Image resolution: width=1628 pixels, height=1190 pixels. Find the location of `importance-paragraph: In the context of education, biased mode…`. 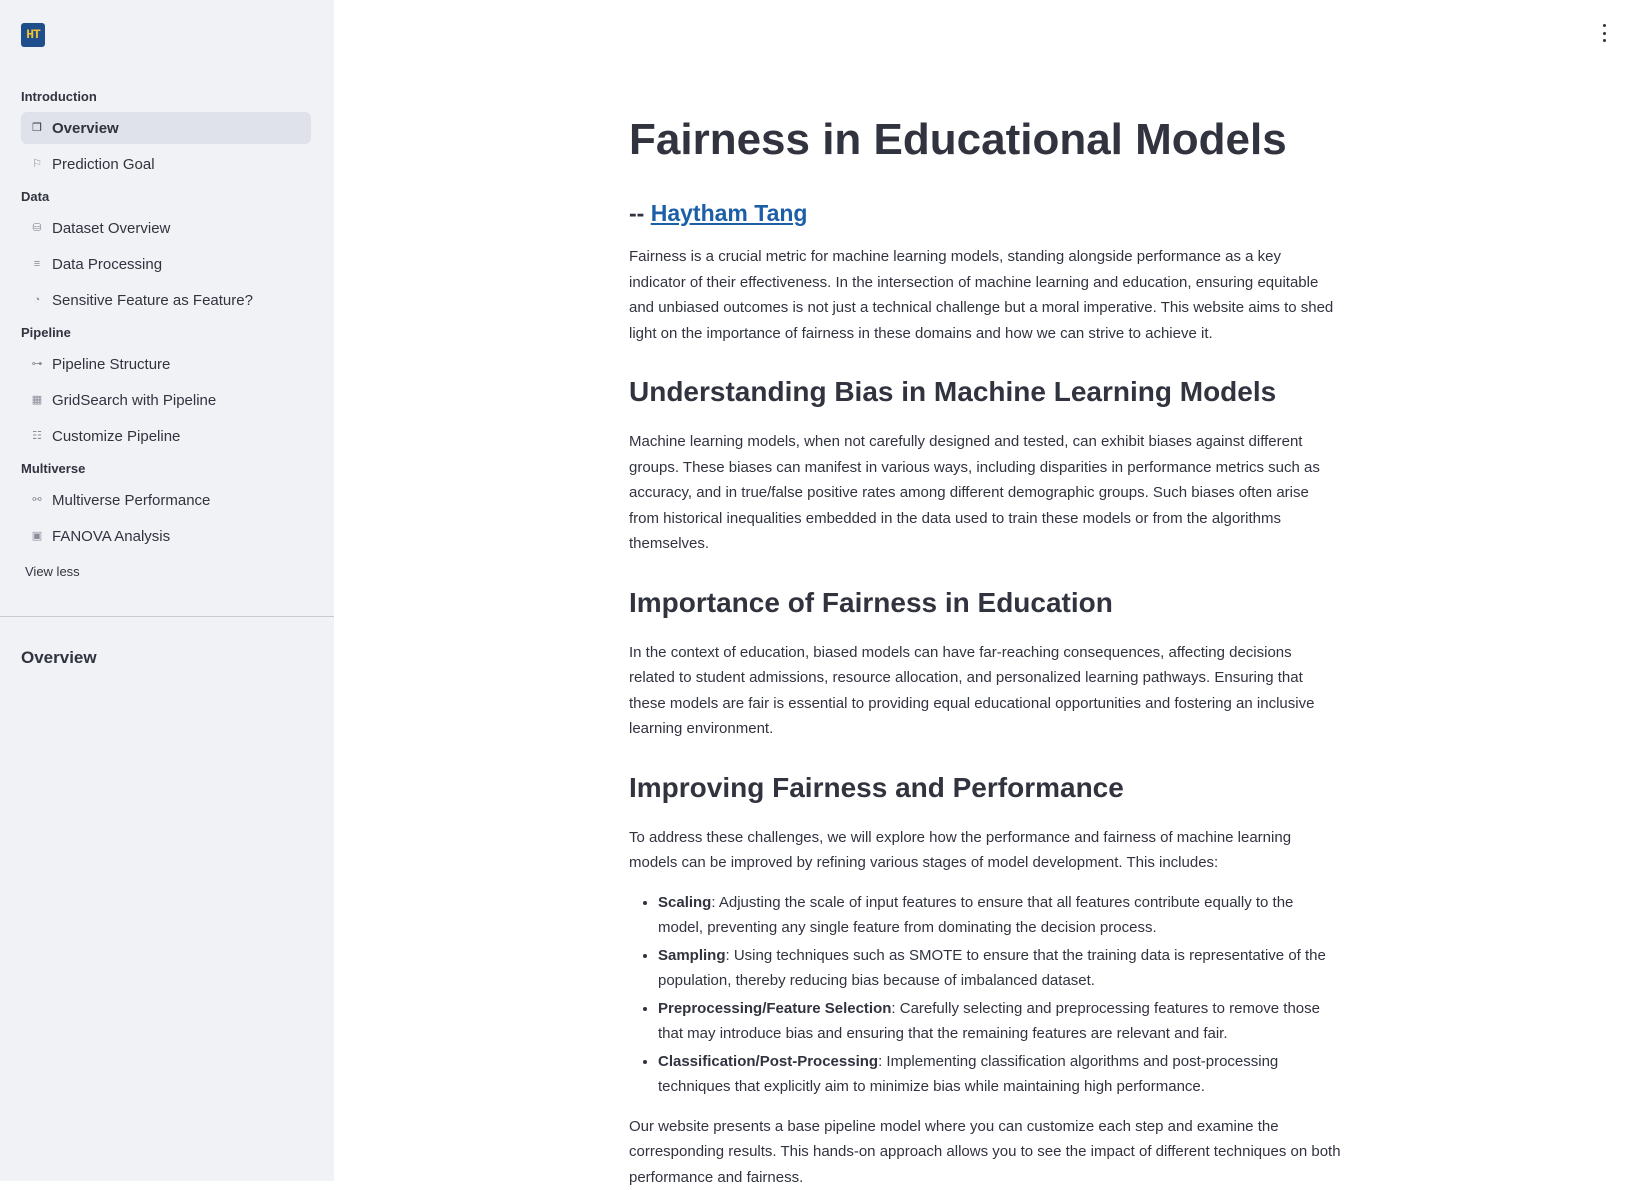

importance-paragraph: In the context of education, biased mode… is located at coordinates (985, 691).